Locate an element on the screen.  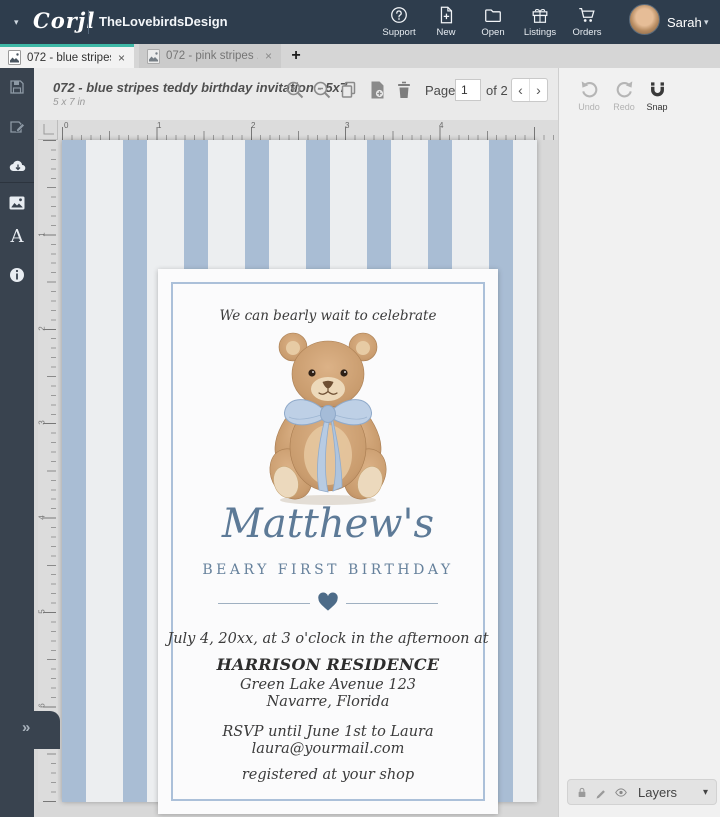
eye-icon is located at coordinates (621, 792).